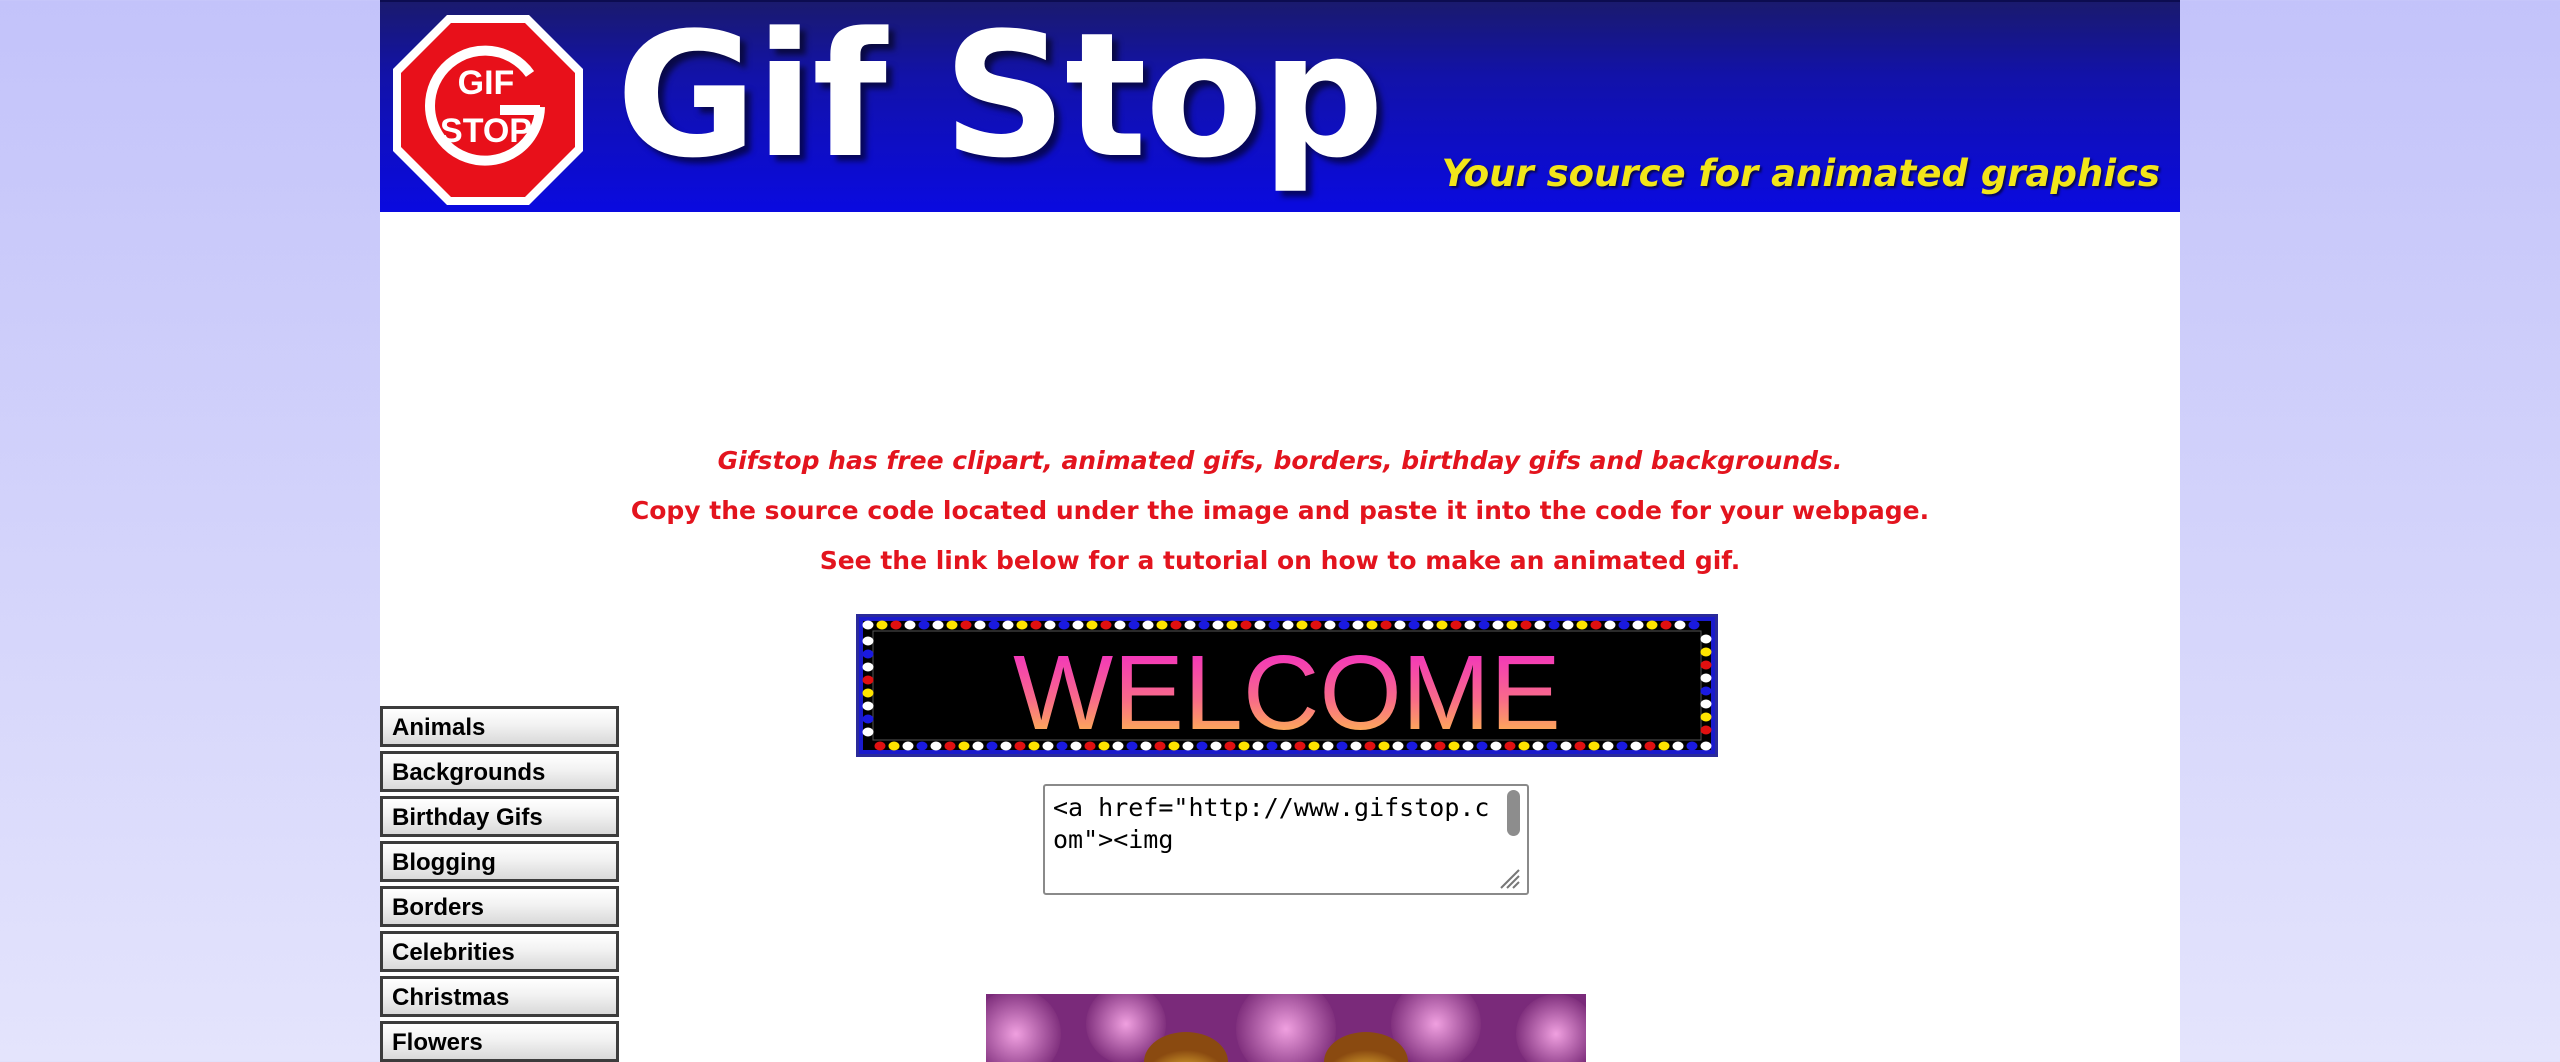 The width and height of the screenshot is (2560, 1062). I want to click on animated-gif-preview-image, so click(1286, 1028).